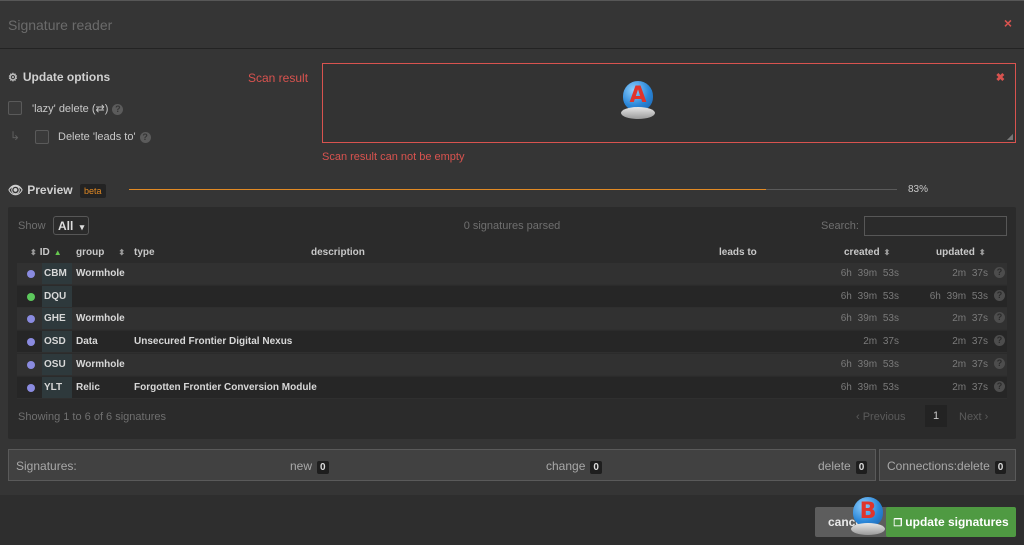 The image size is (1024, 545). I want to click on pagination-page-1: 1, so click(936, 416).